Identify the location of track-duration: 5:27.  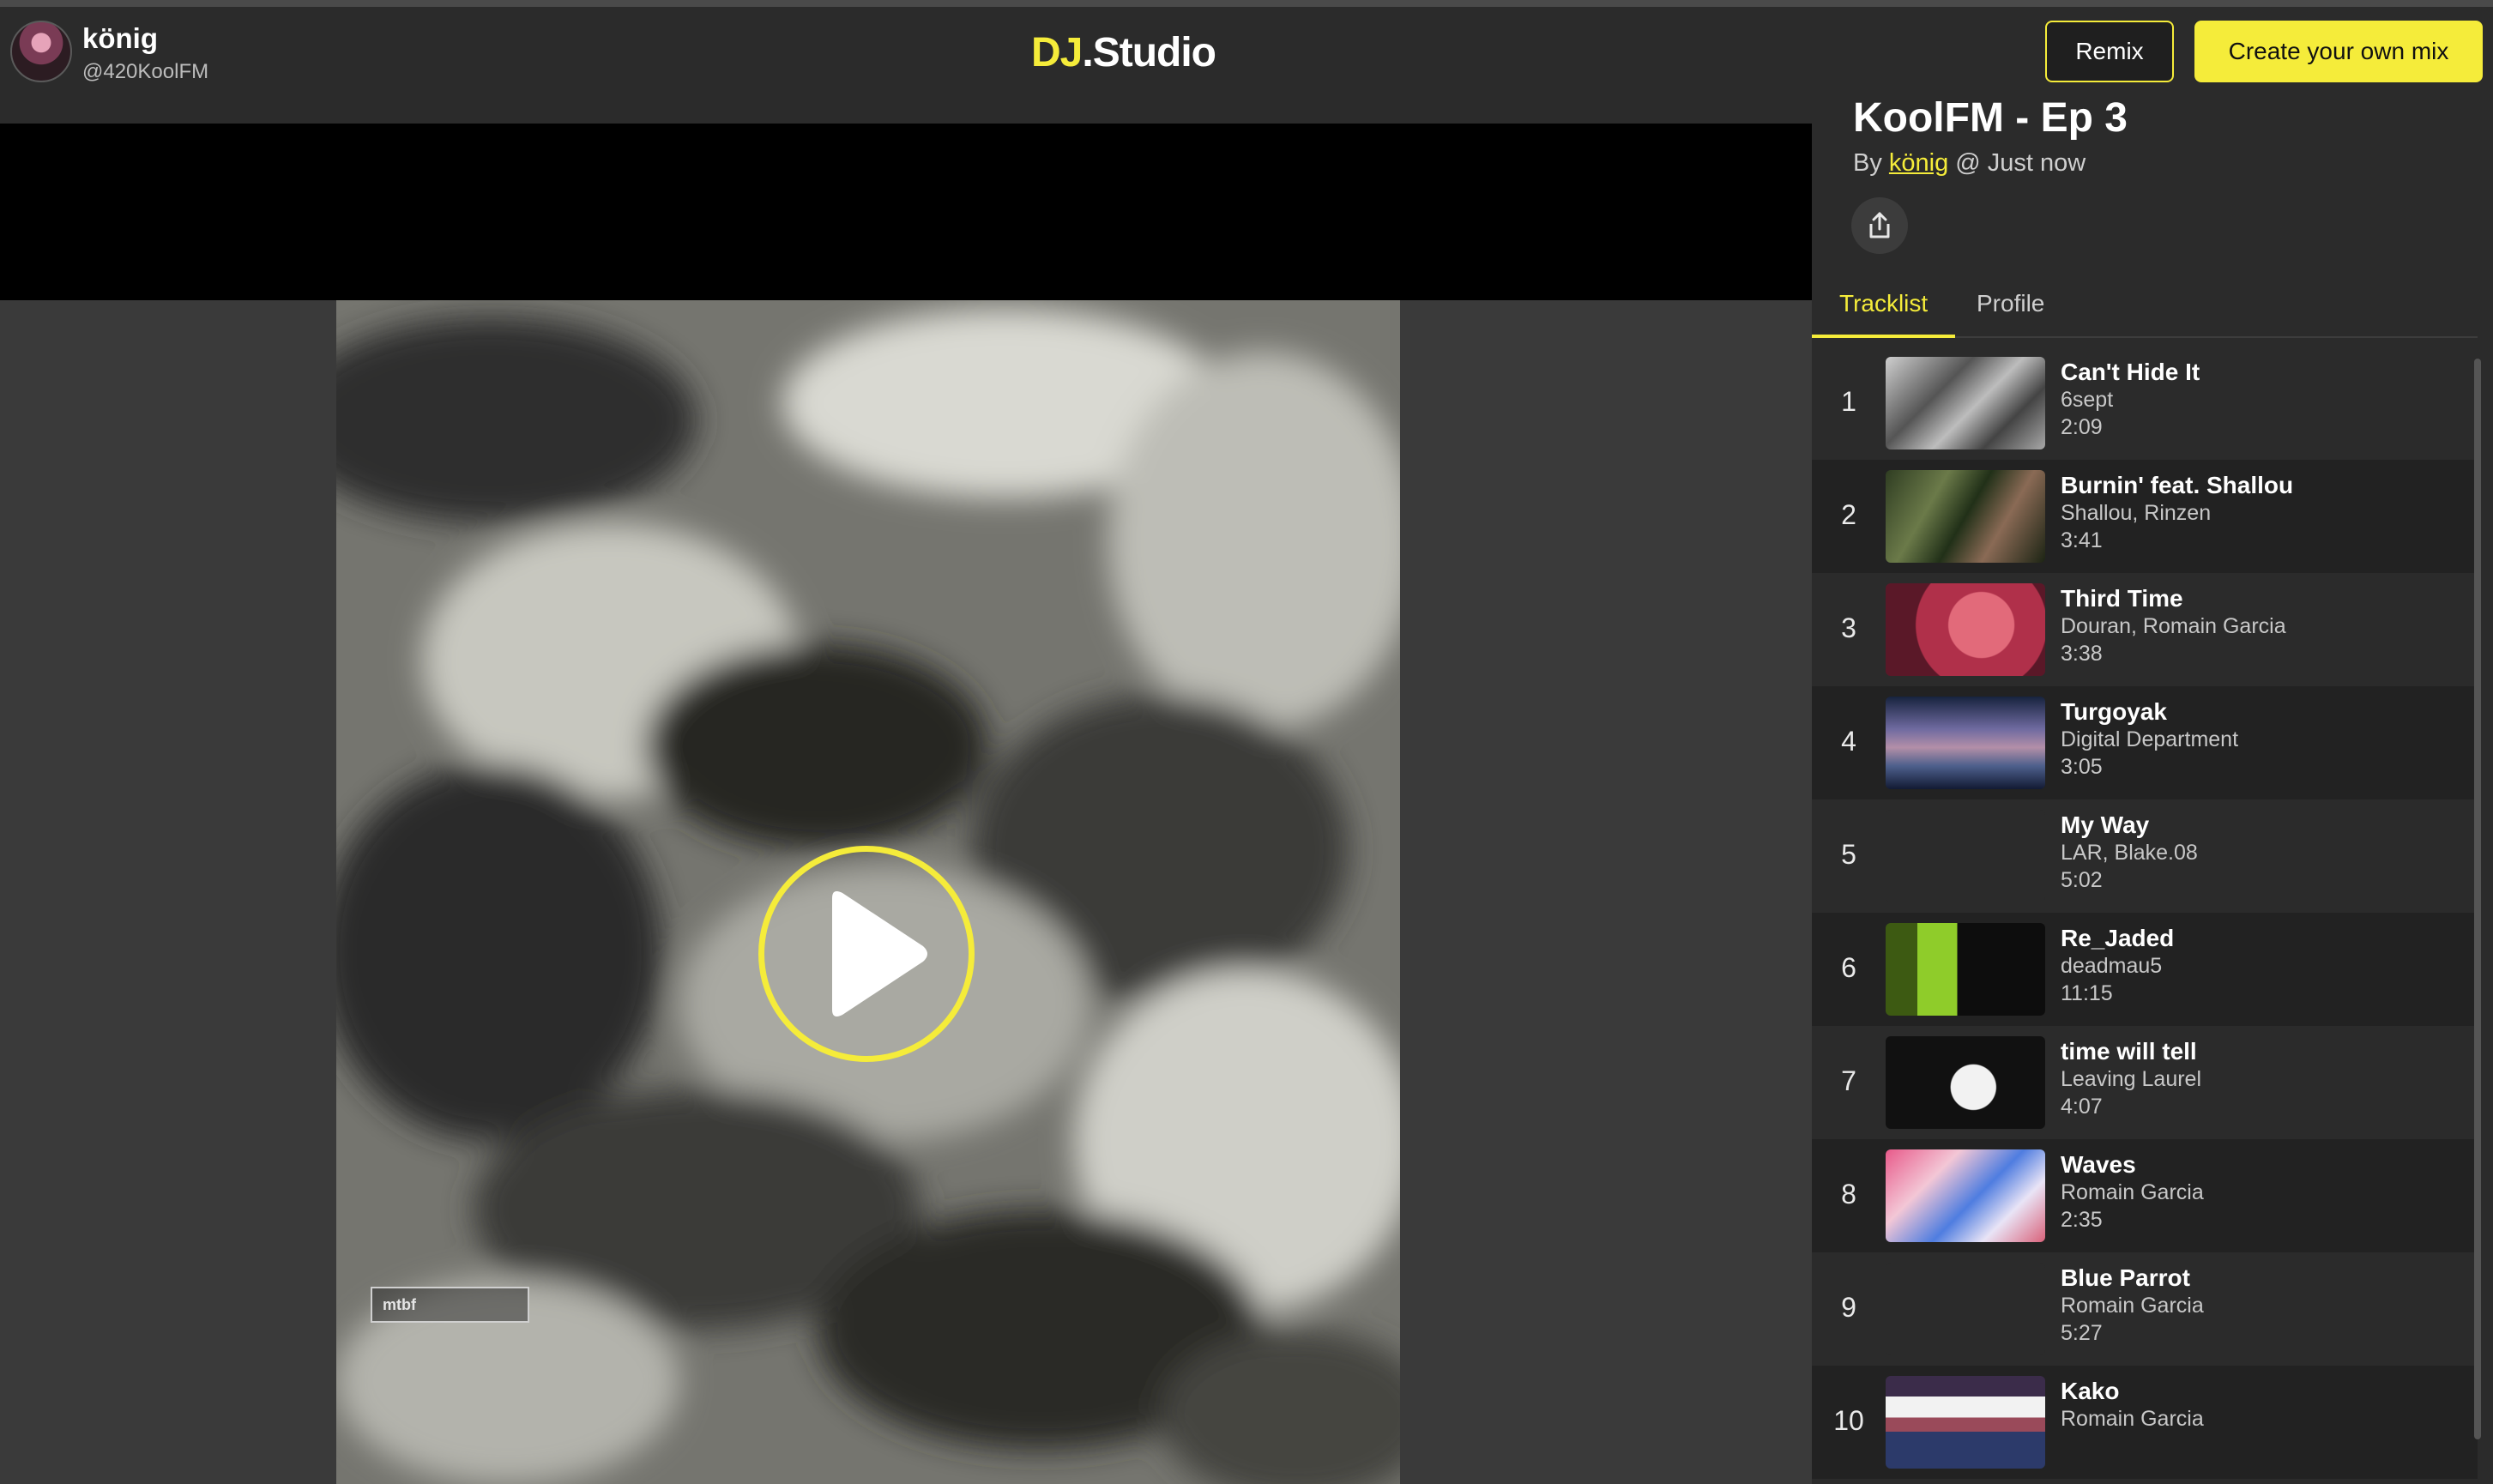
(2082, 1333).